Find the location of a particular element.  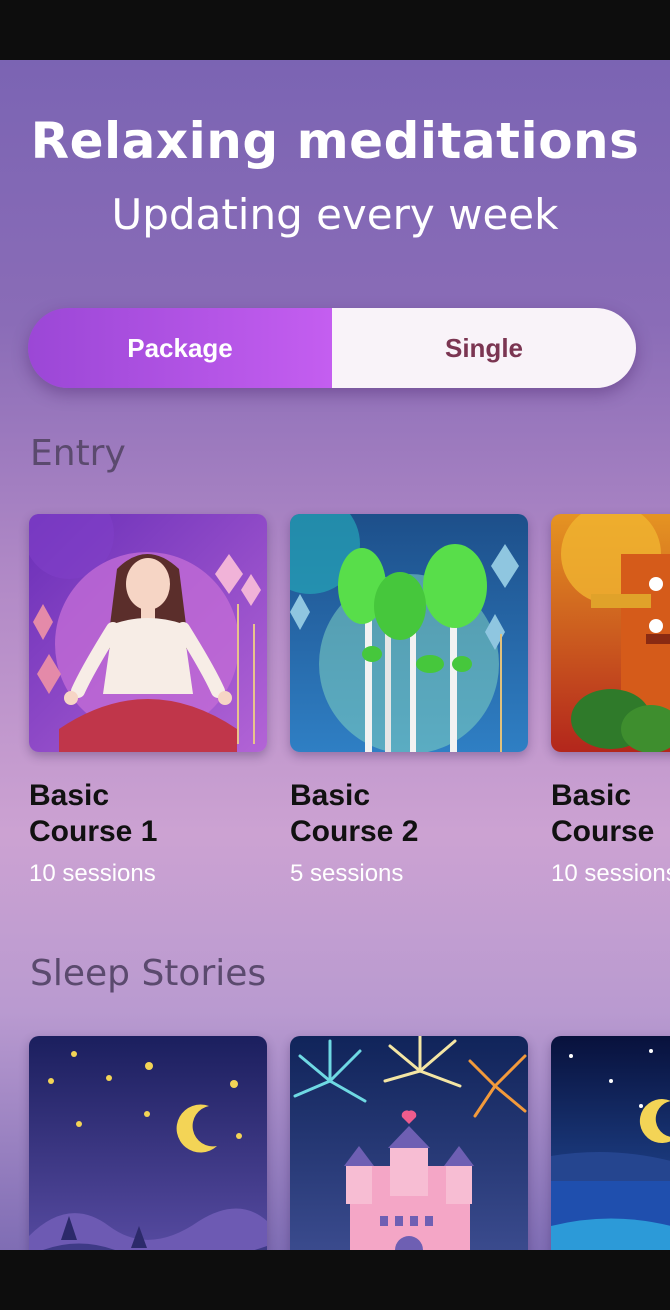

package-single-toggle: Package Single is located at coordinates (332, 348).